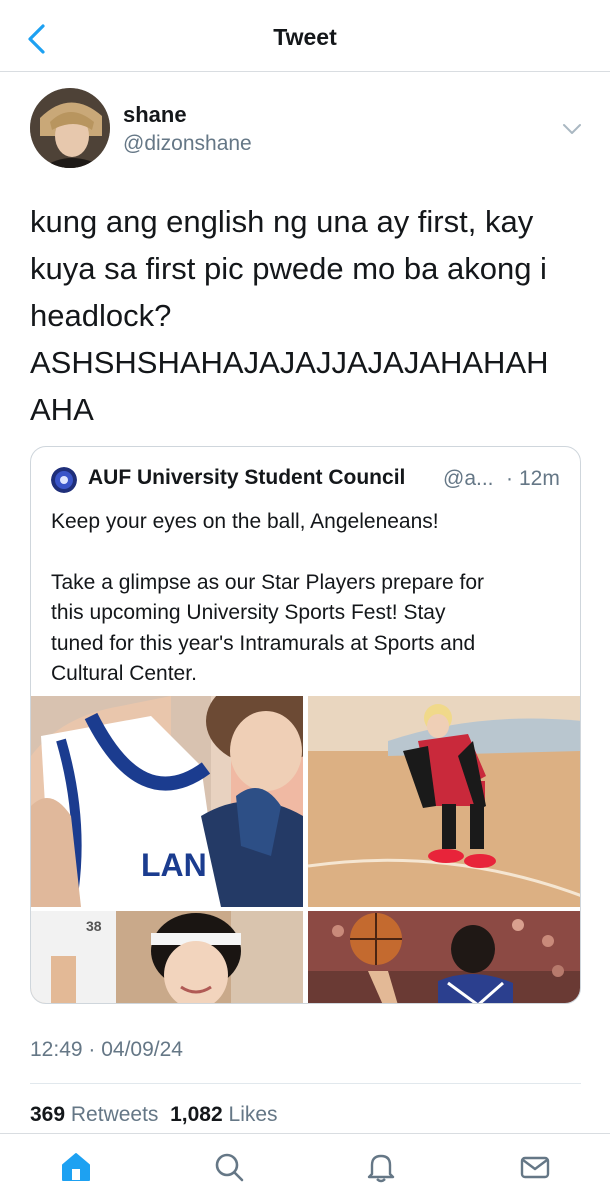  I want to click on avatar, so click(70, 128).